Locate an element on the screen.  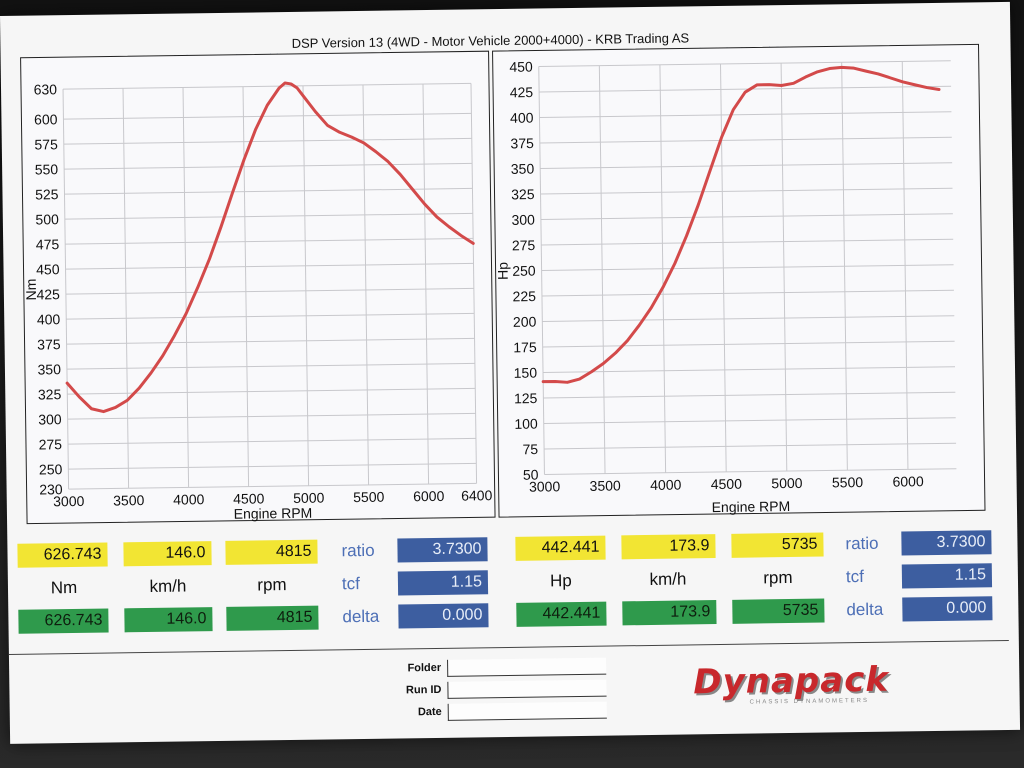
power-x-tick-label: 4500 is located at coordinates (727, 484).